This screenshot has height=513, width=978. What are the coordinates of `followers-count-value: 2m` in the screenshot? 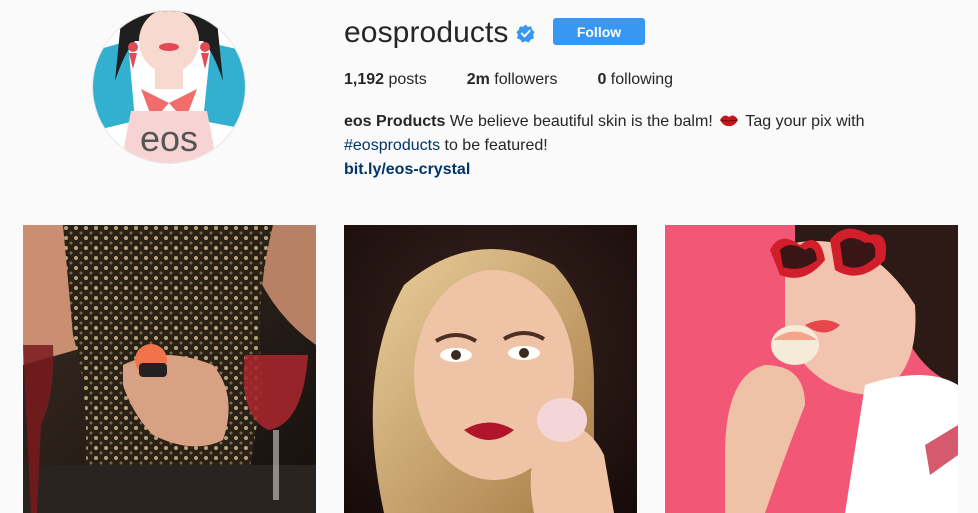 It's located at (478, 79).